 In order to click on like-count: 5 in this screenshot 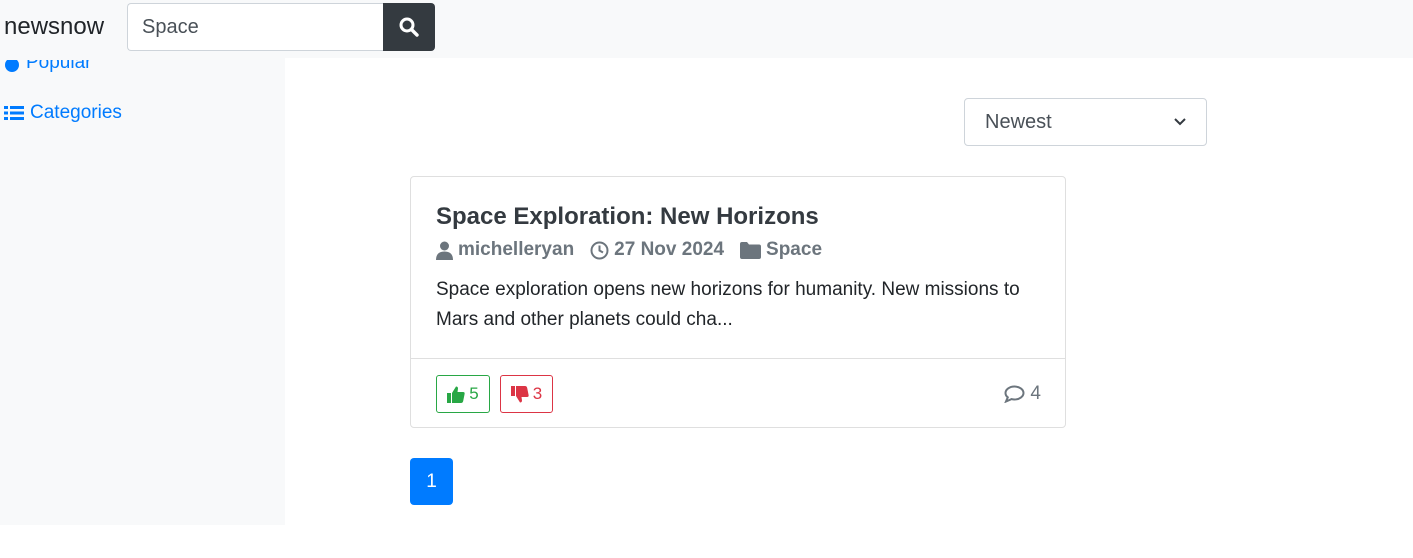, I will do `click(474, 393)`.